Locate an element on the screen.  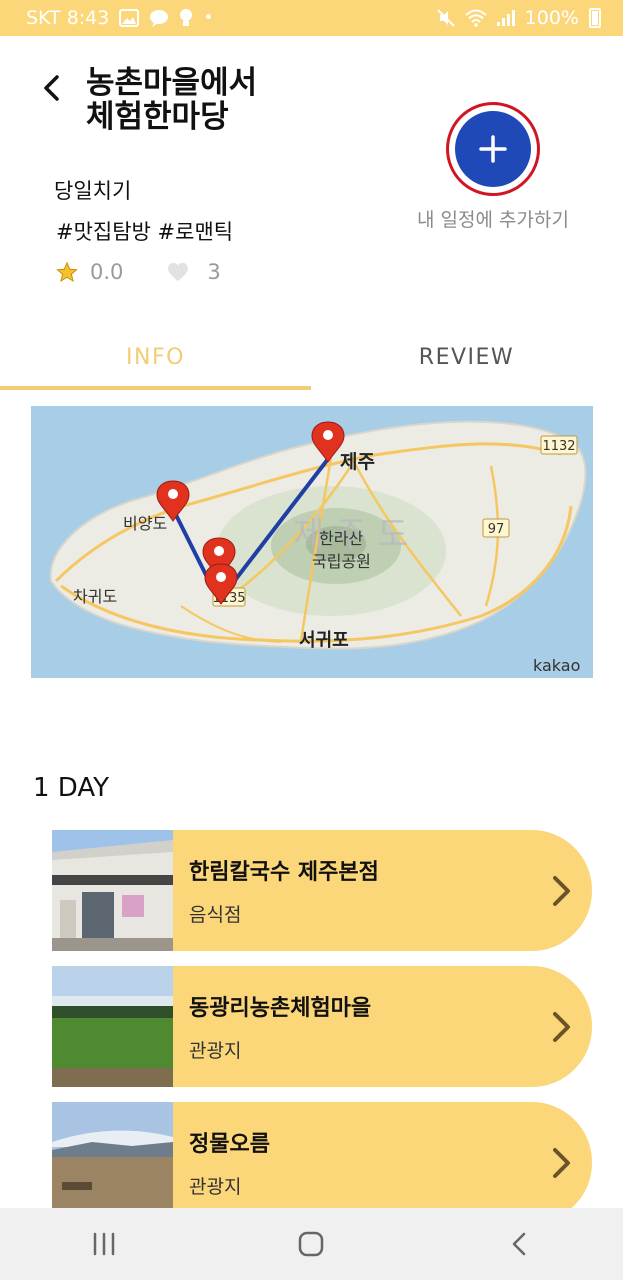
stats-row: 0.0 3 is located at coordinates (138, 272).